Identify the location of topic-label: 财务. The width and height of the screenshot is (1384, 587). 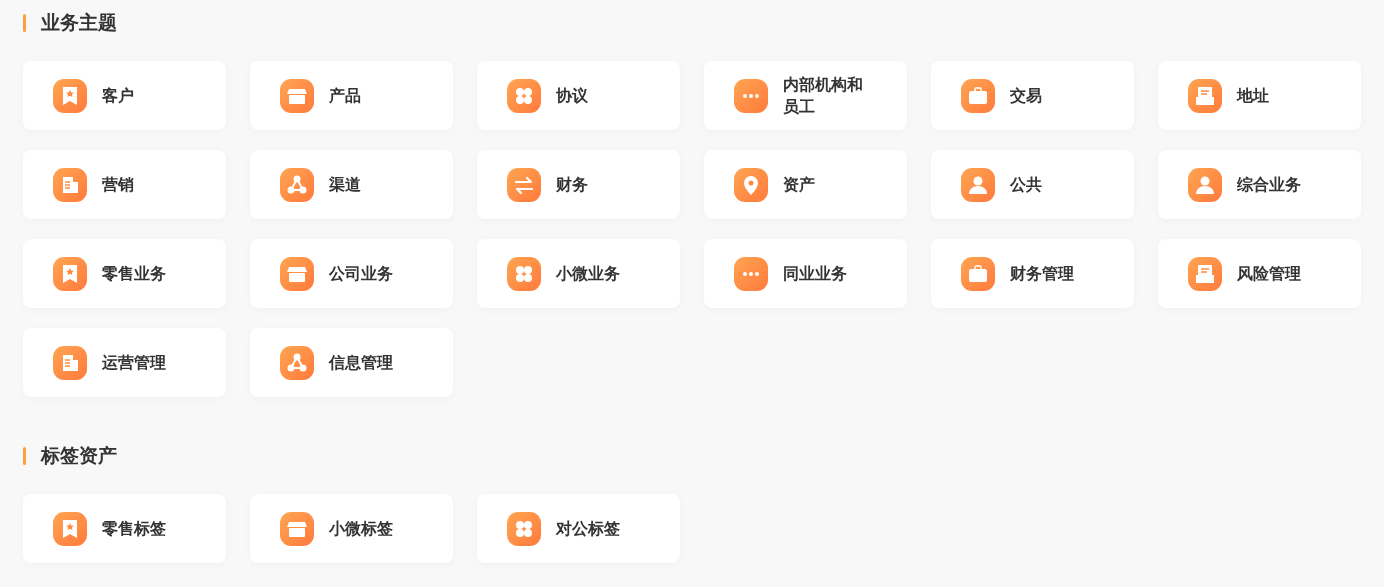
(572, 184).